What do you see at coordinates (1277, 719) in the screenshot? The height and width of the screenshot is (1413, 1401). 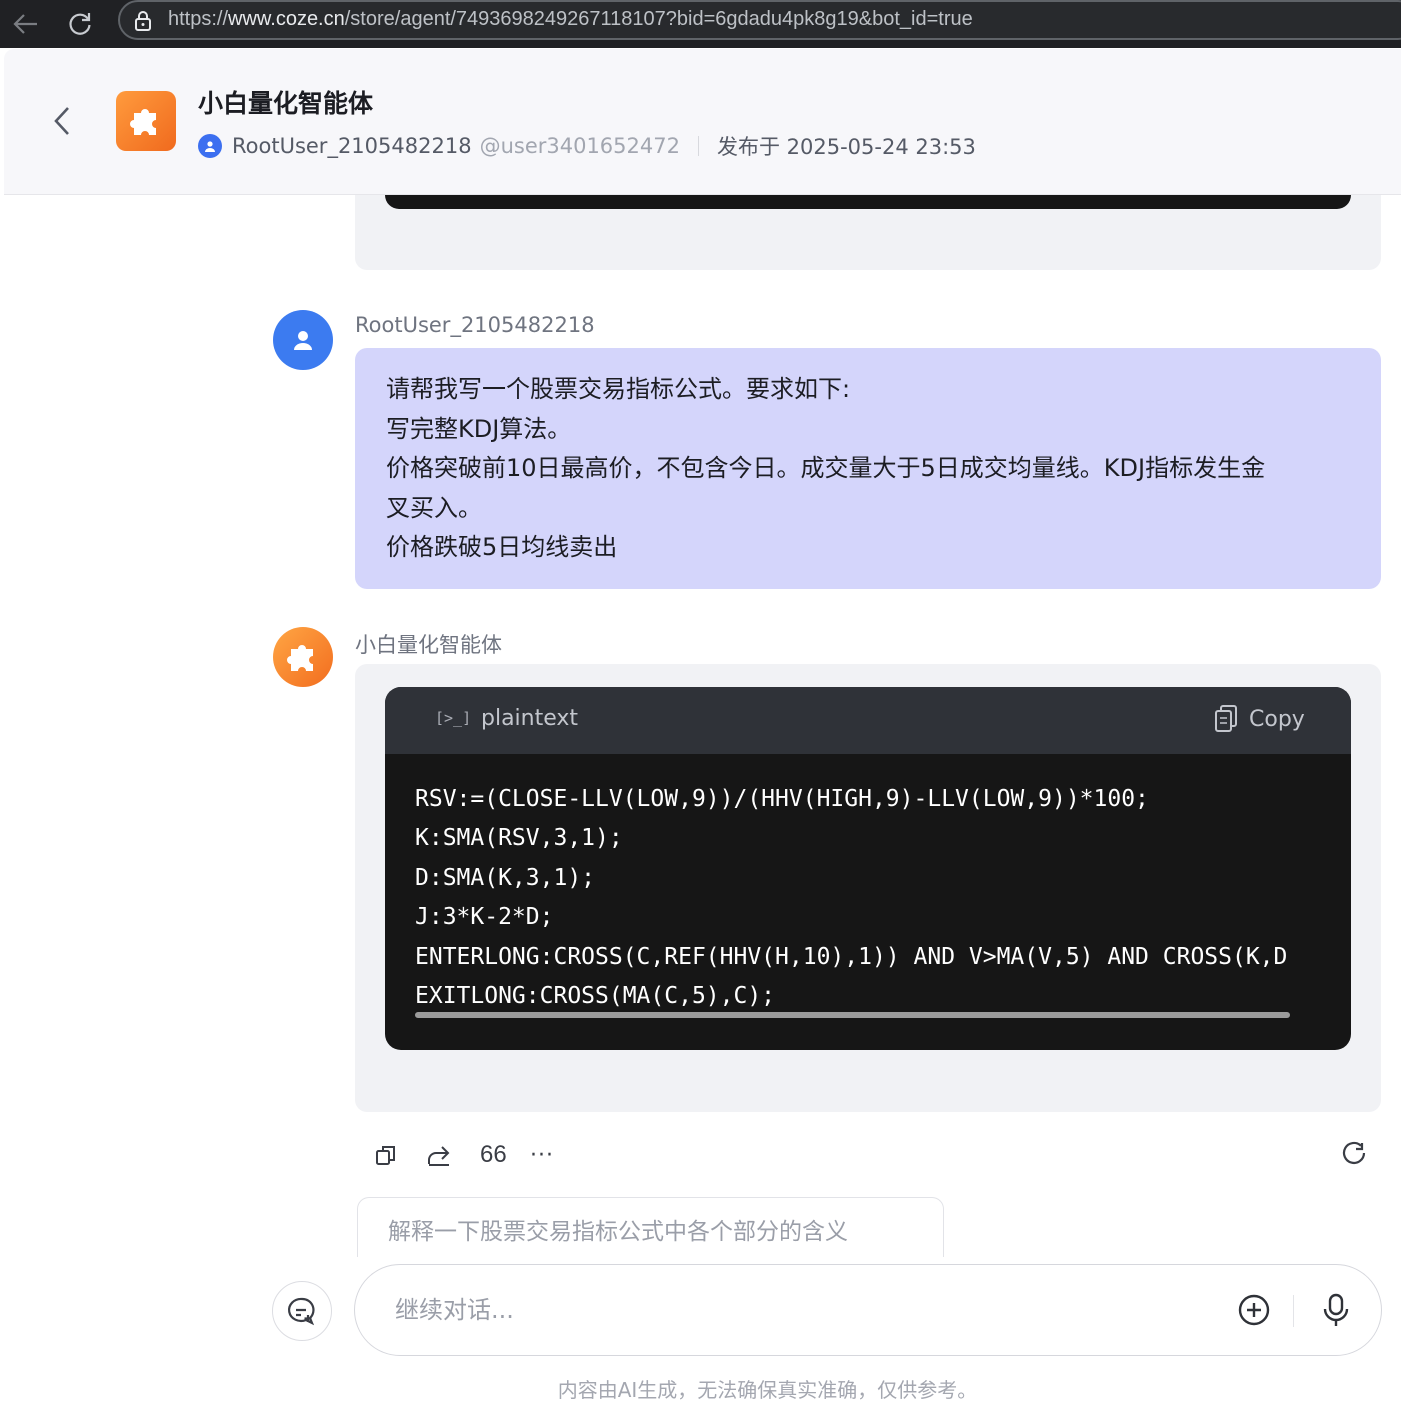 I see `copy-label: Copy` at bounding box center [1277, 719].